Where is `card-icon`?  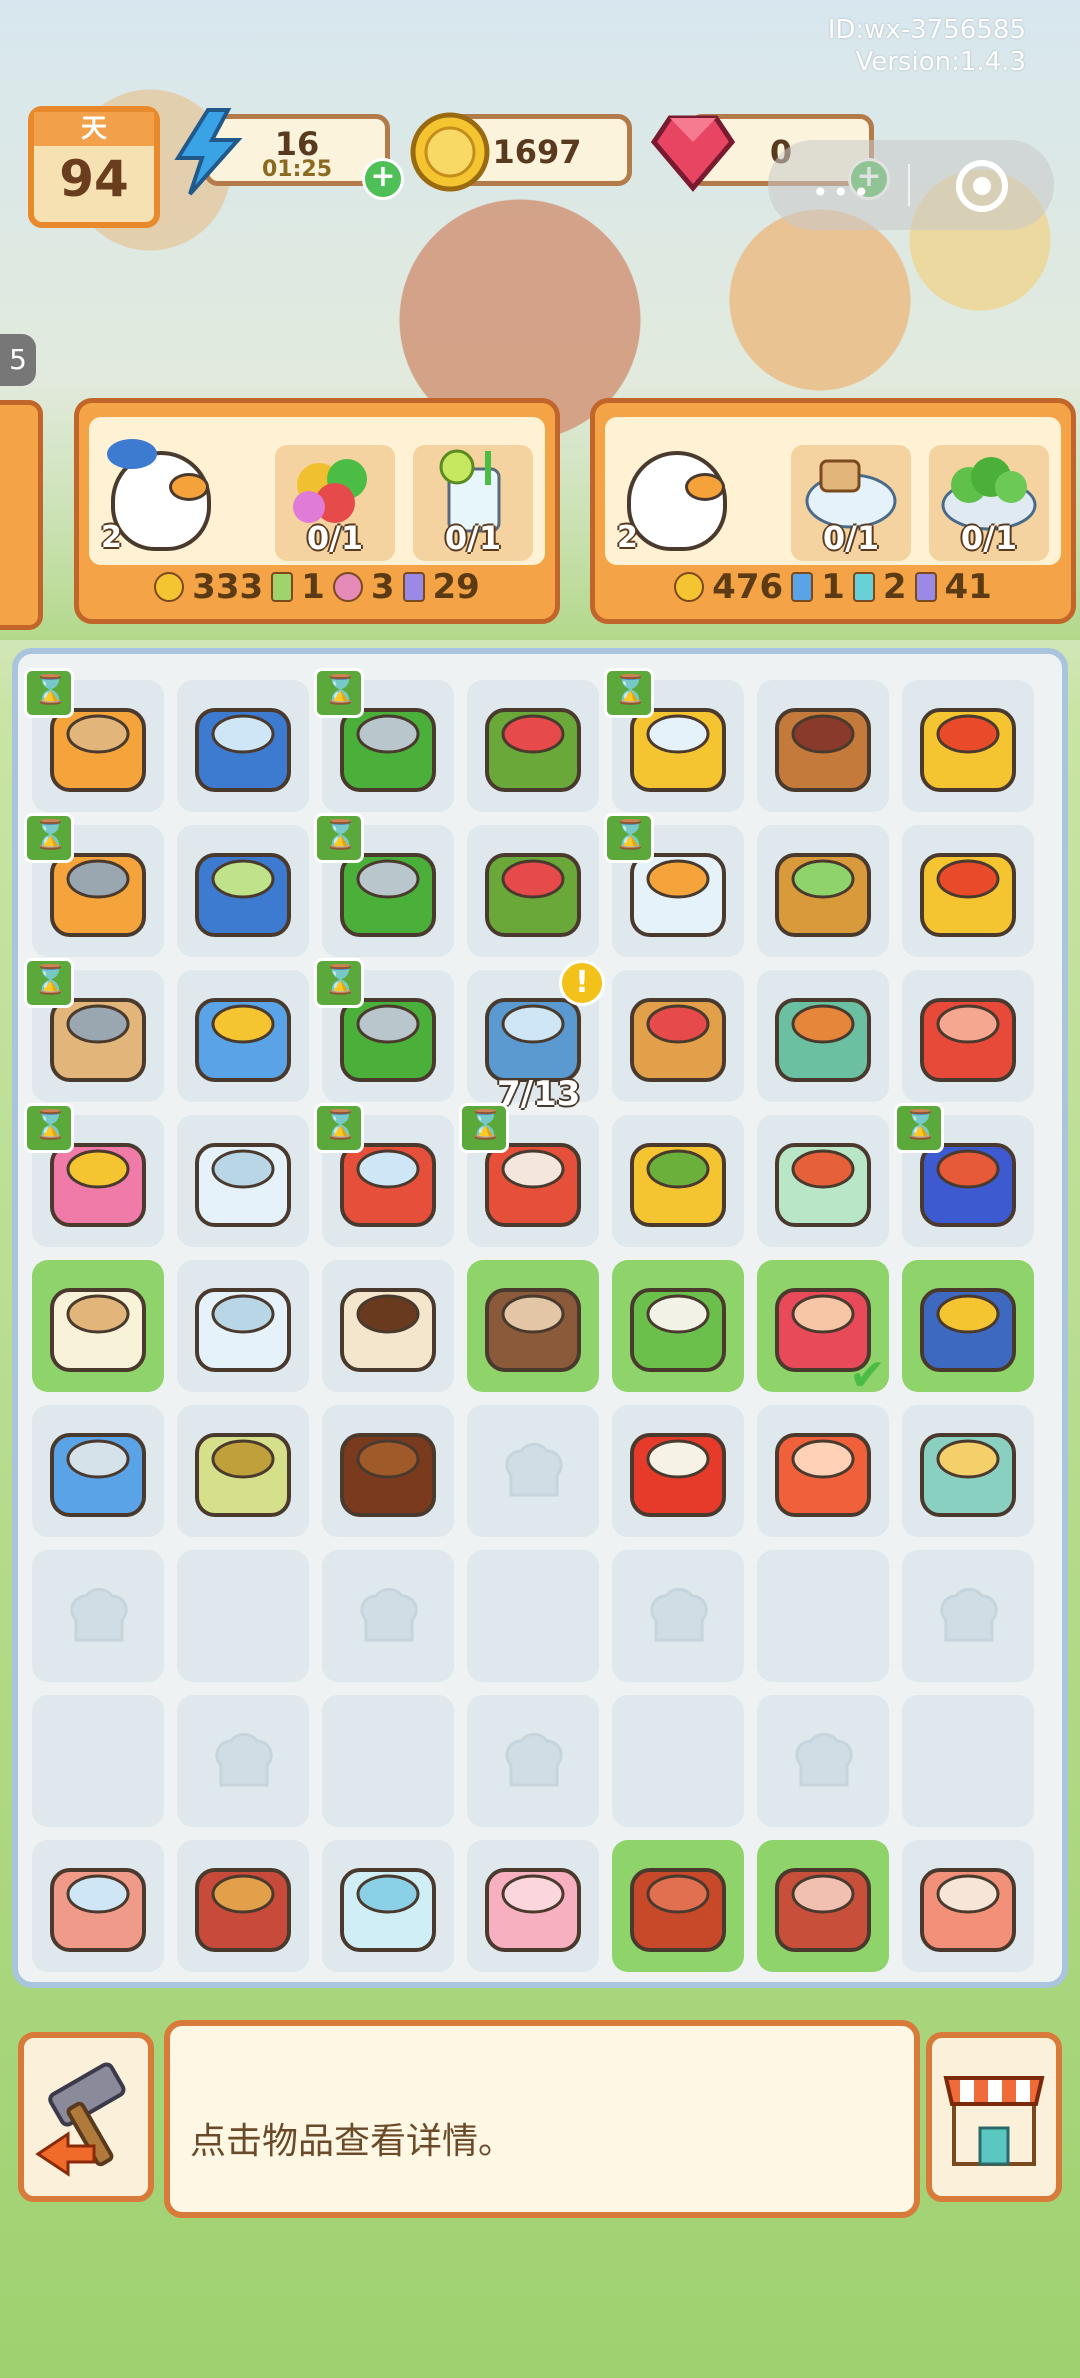 card-icon is located at coordinates (282, 587).